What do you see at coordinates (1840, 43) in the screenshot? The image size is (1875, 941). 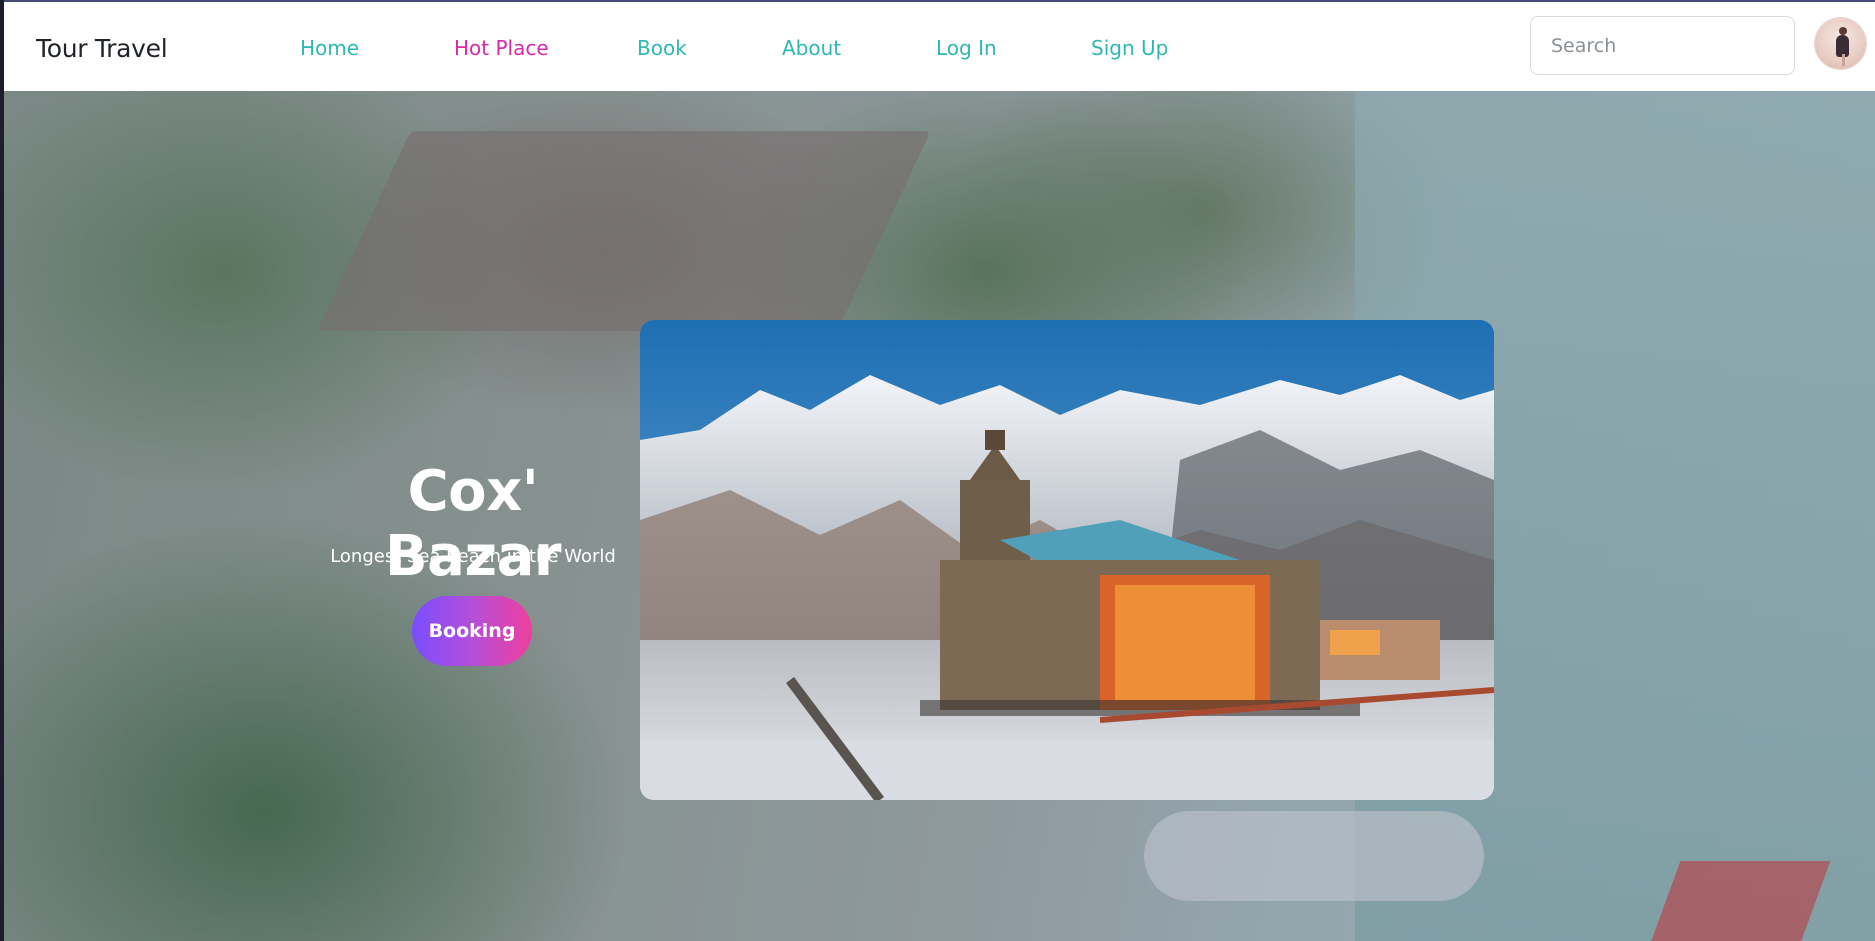 I see `avatar` at bounding box center [1840, 43].